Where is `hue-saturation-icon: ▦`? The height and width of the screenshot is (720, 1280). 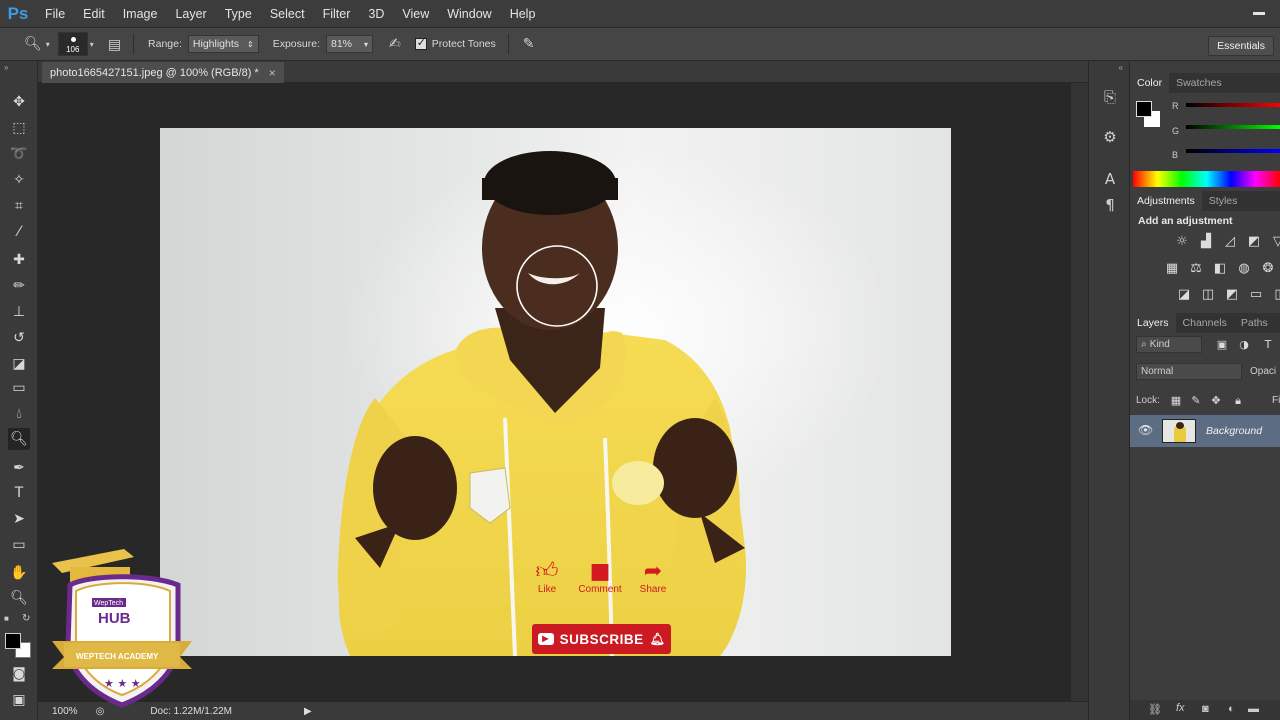
hue-saturation-icon: ▦ is located at coordinates (1172, 269).